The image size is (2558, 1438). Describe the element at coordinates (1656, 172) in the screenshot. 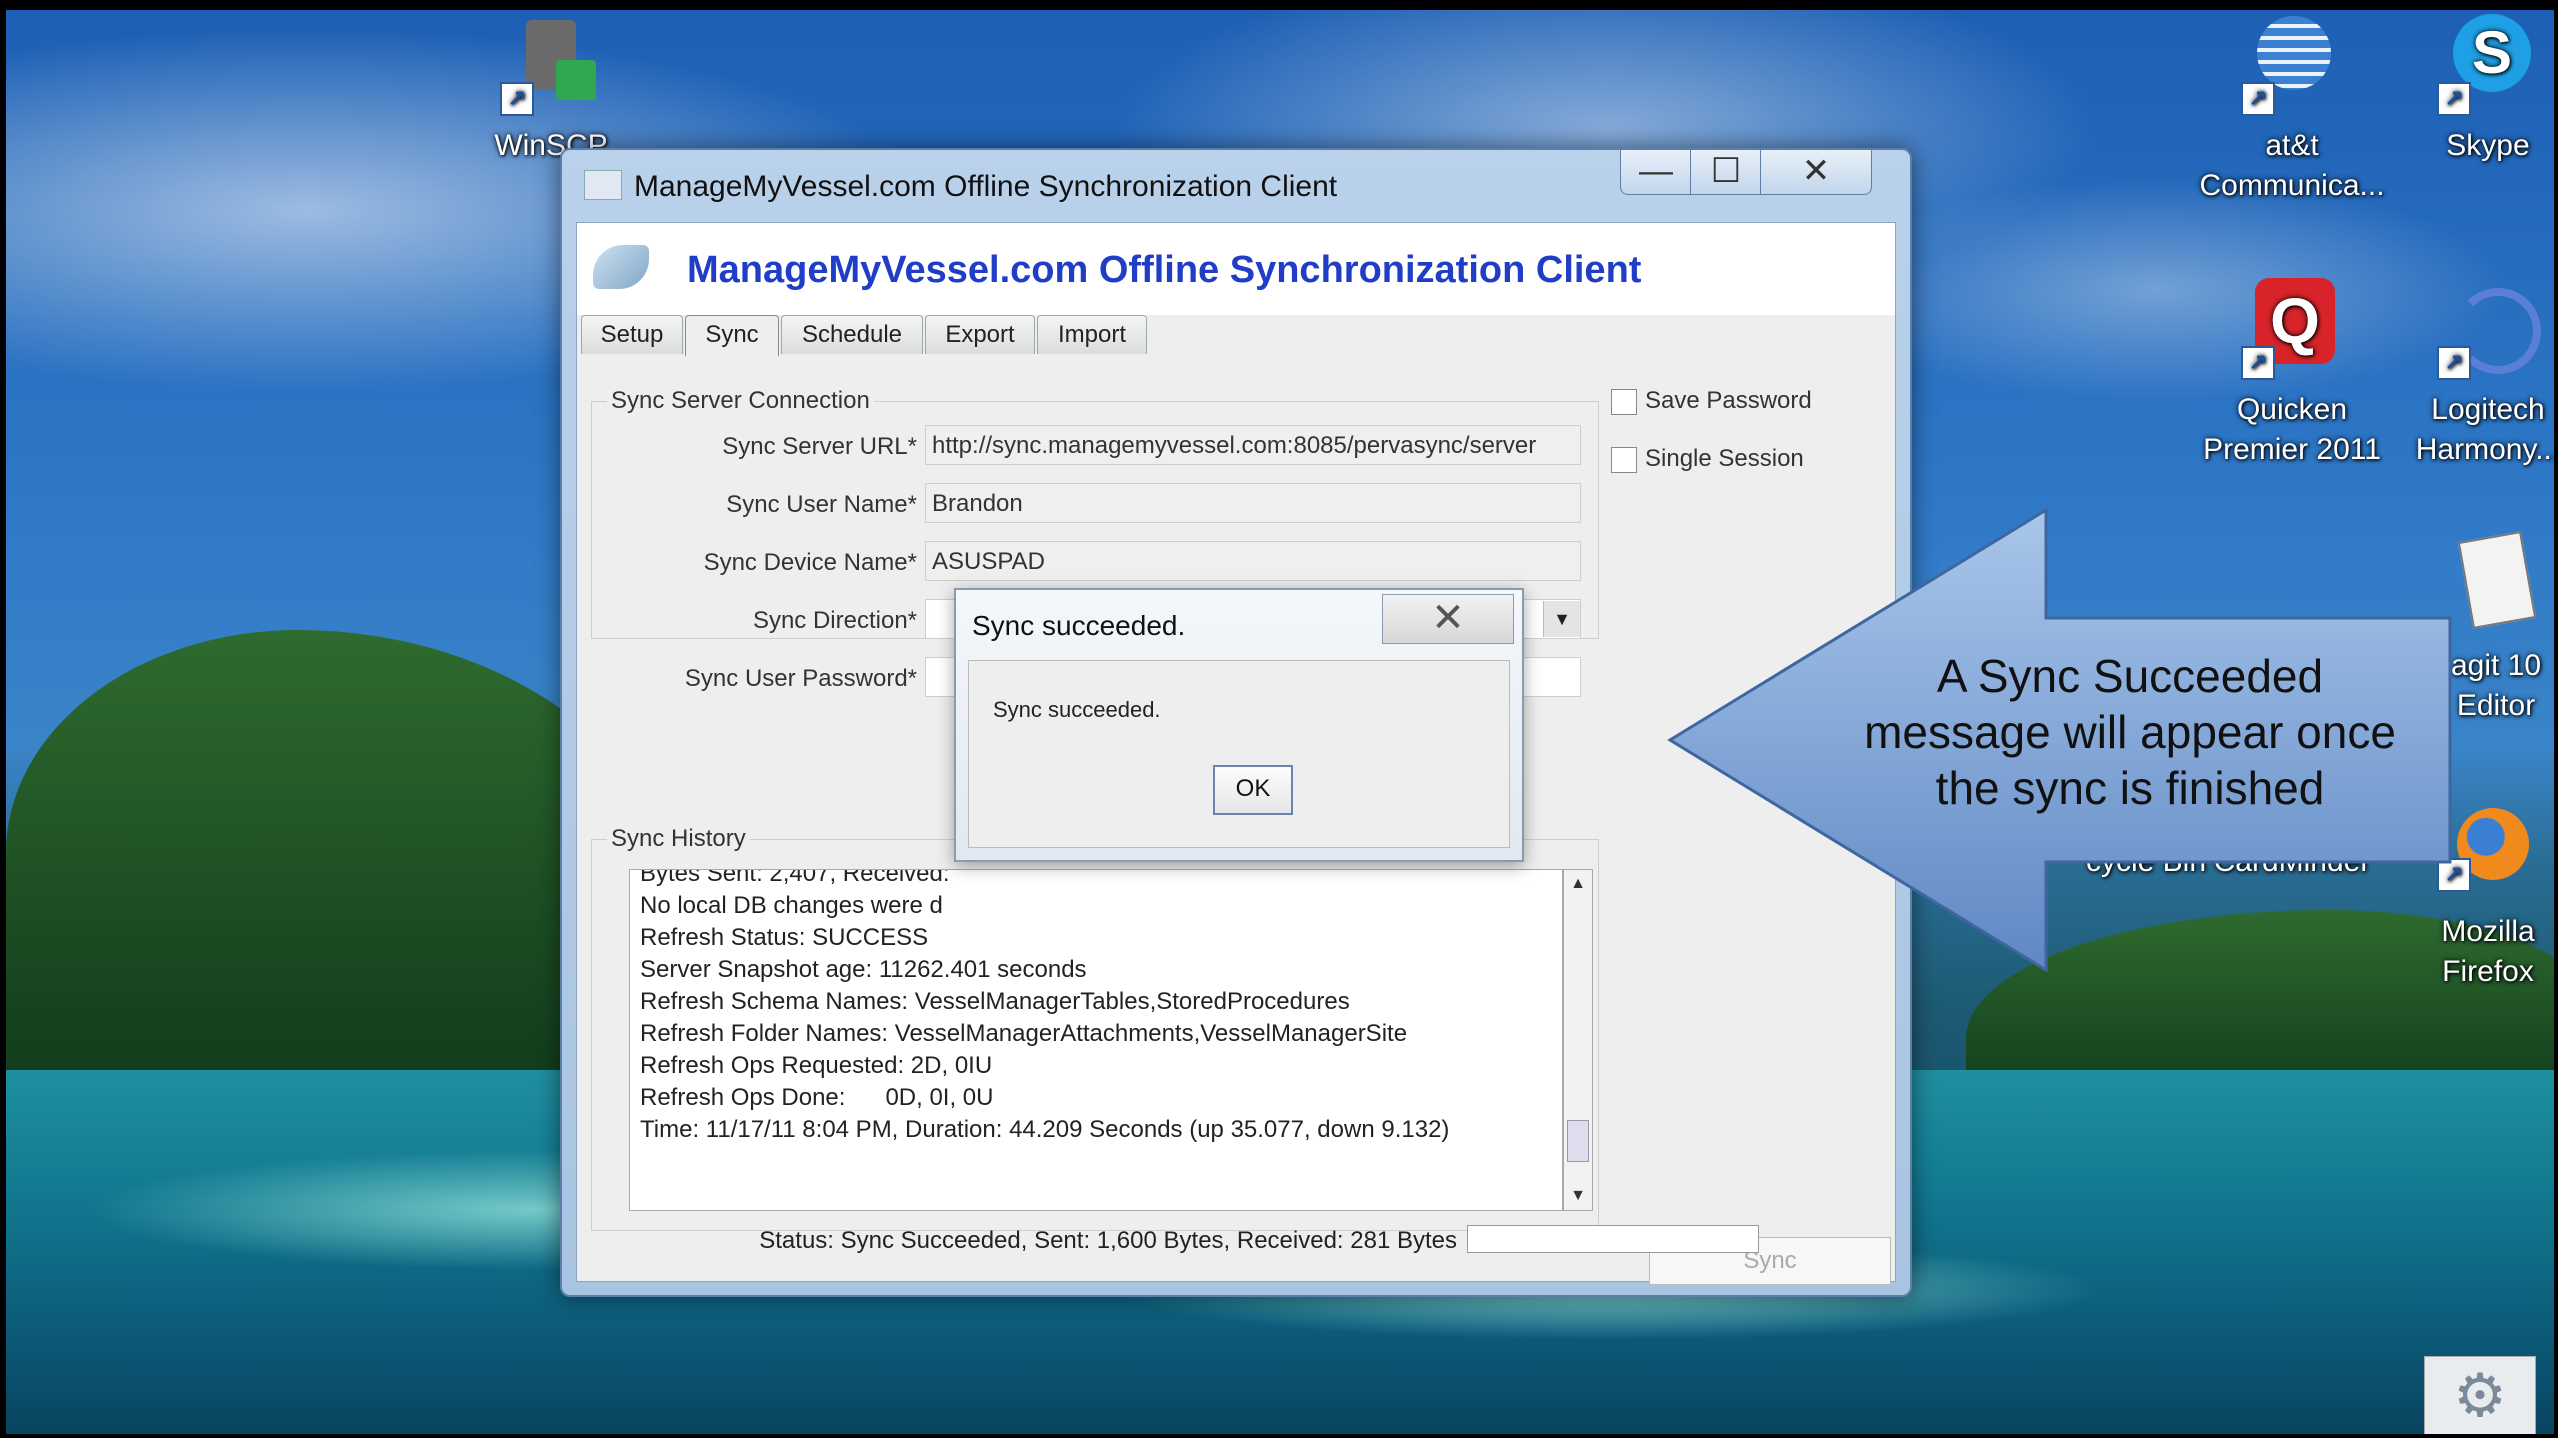

I see `minimize-button: —` at that location.